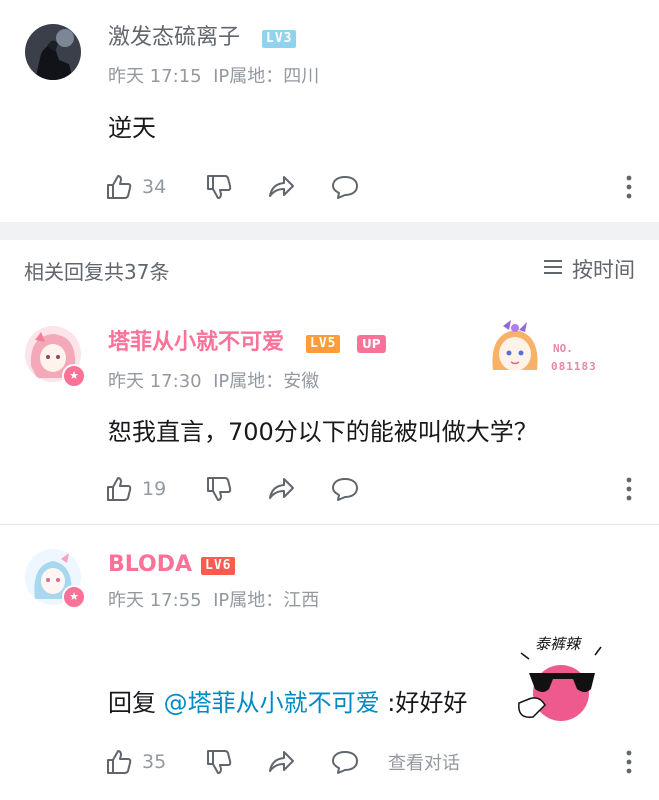 This screenshot has width=659, height=800. Describe the element at coordinates (155, 76) in the screenshot. I see `comment-time: 昨天 17:15` at that location.